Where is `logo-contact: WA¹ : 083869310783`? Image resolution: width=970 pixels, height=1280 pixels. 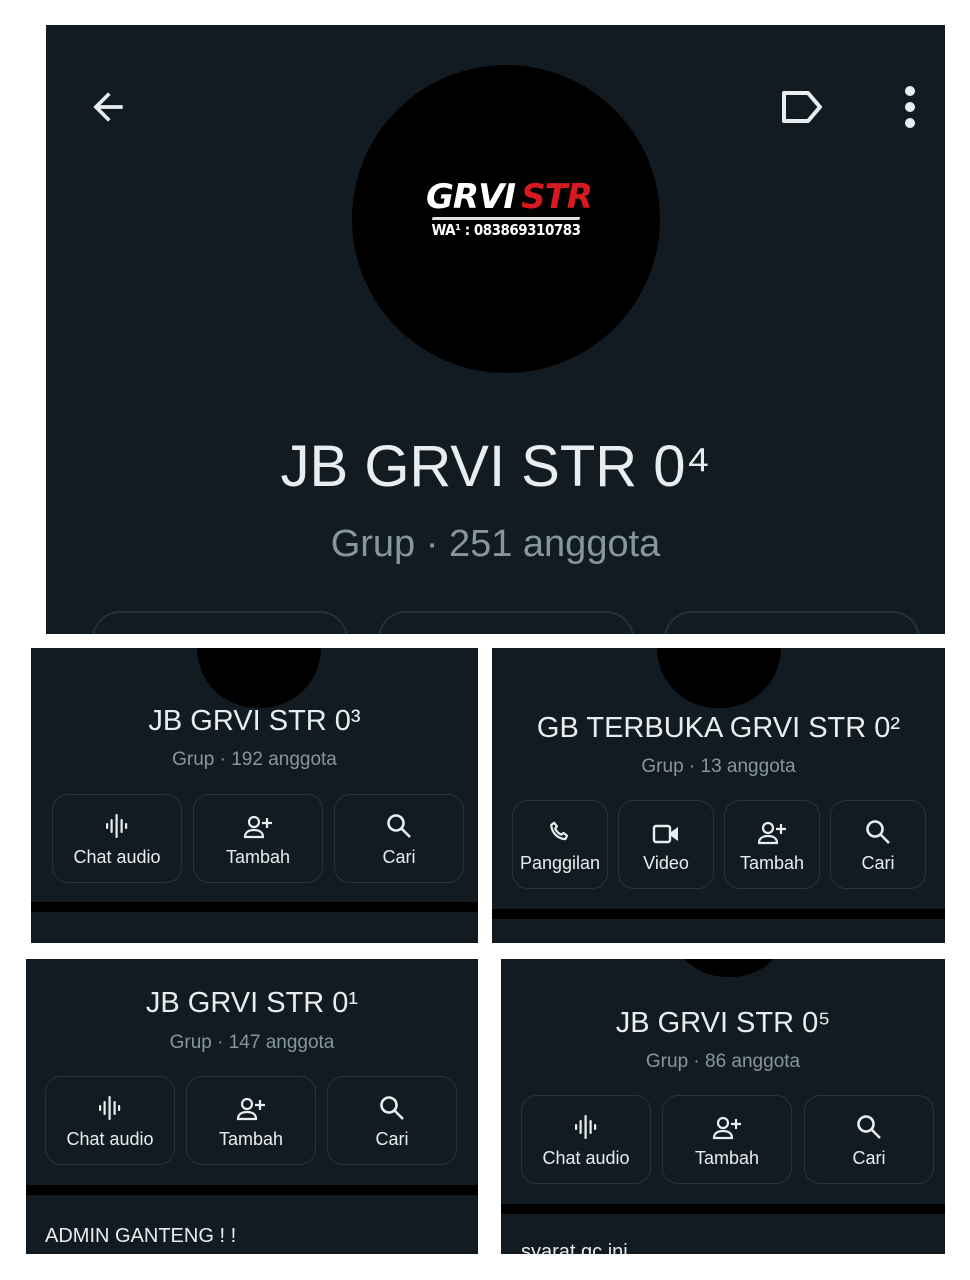 logo-contact: WA¹ : 083869310783 is located at coordinates (506, 230).